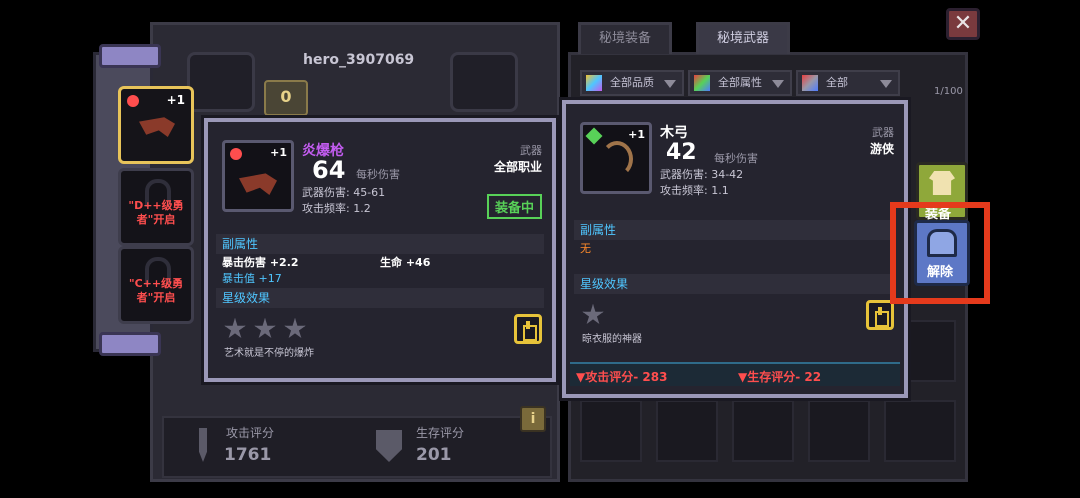 The image size is (1080, 498). What do you see at coordinates (357, 447) in the screenshot?
I see `score-bar` at bounding box center [357, 447].